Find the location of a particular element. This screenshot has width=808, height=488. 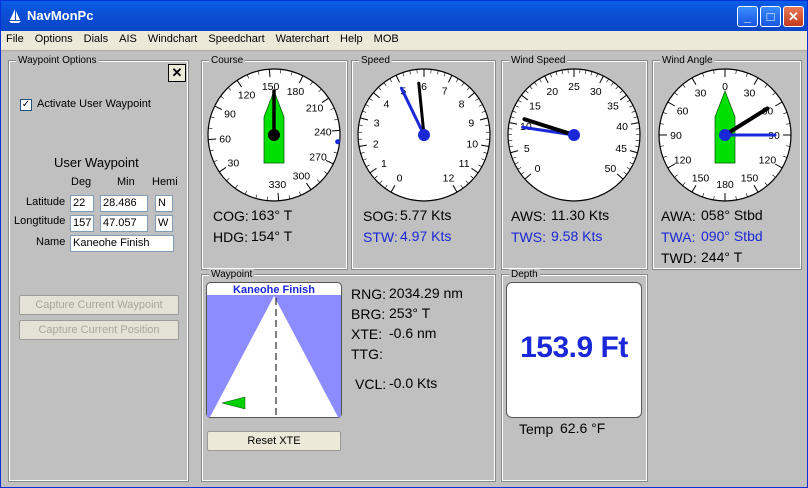

vcl-value: -0.0 Kts is located at coordinates (413, 383).